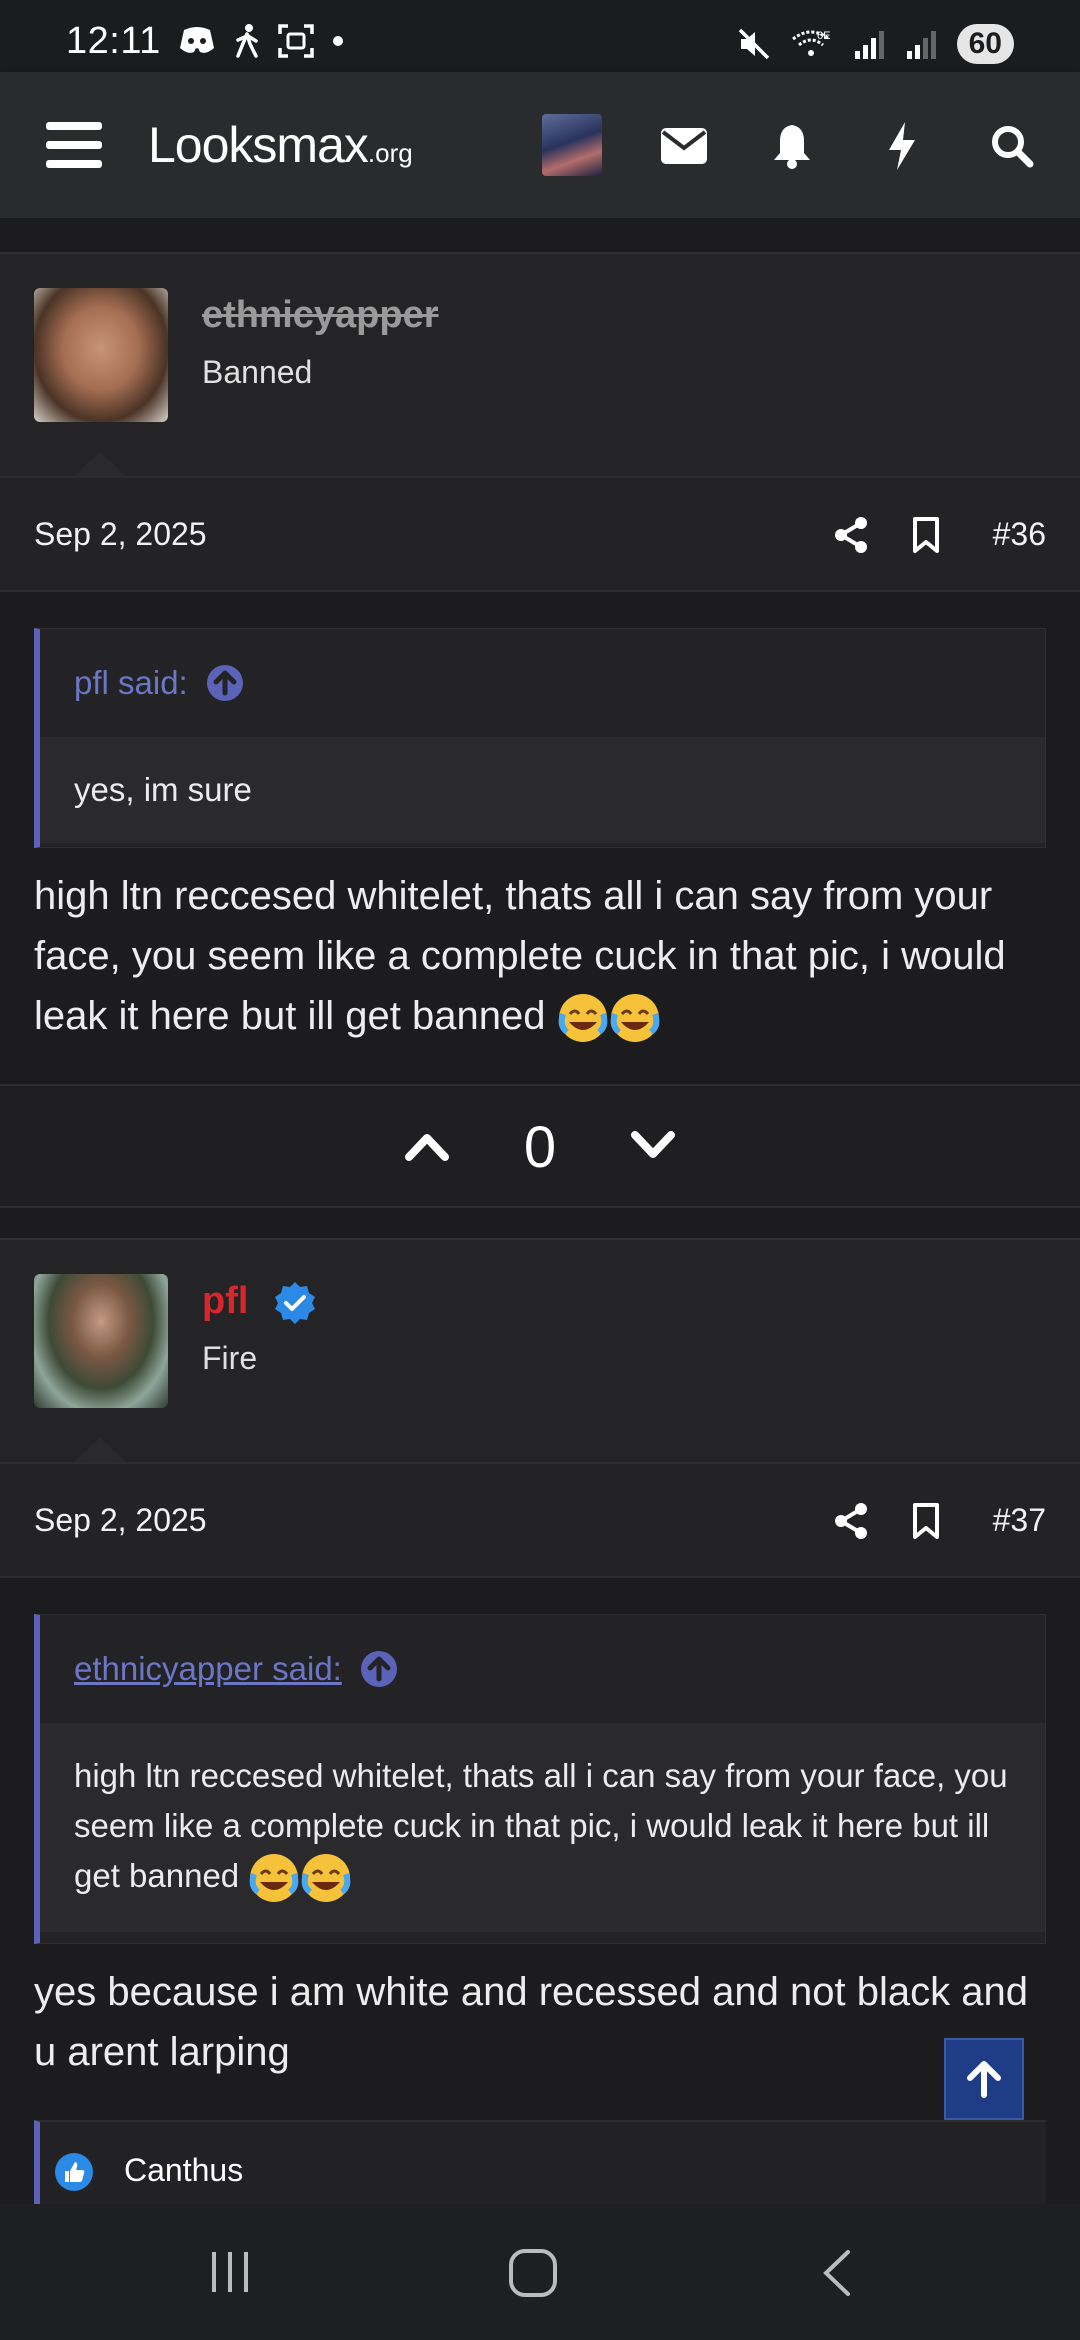 This screenshot has height=2340, width=1080. I want to click on quote-author: pfl said:, so click(131, 683).